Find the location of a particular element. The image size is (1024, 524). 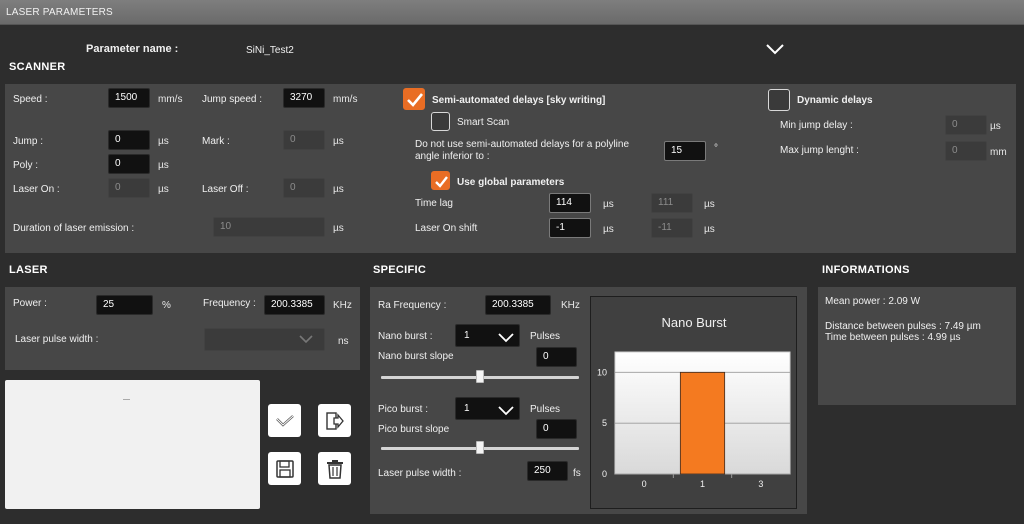

ra-frequency-input: 200.3385 is located at coordinates (518, 305).